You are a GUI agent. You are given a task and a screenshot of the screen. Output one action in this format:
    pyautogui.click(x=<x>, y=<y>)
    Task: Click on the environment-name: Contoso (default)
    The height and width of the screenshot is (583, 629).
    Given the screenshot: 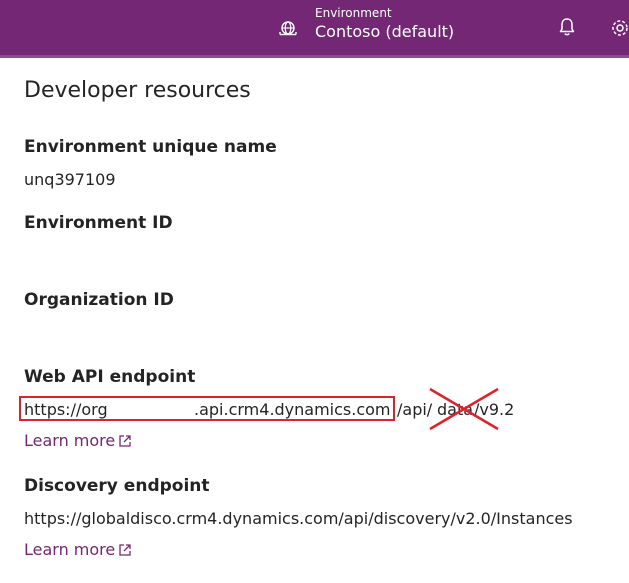 What is the action you would take?
    pyautogui.click(x=384, y=31)
    